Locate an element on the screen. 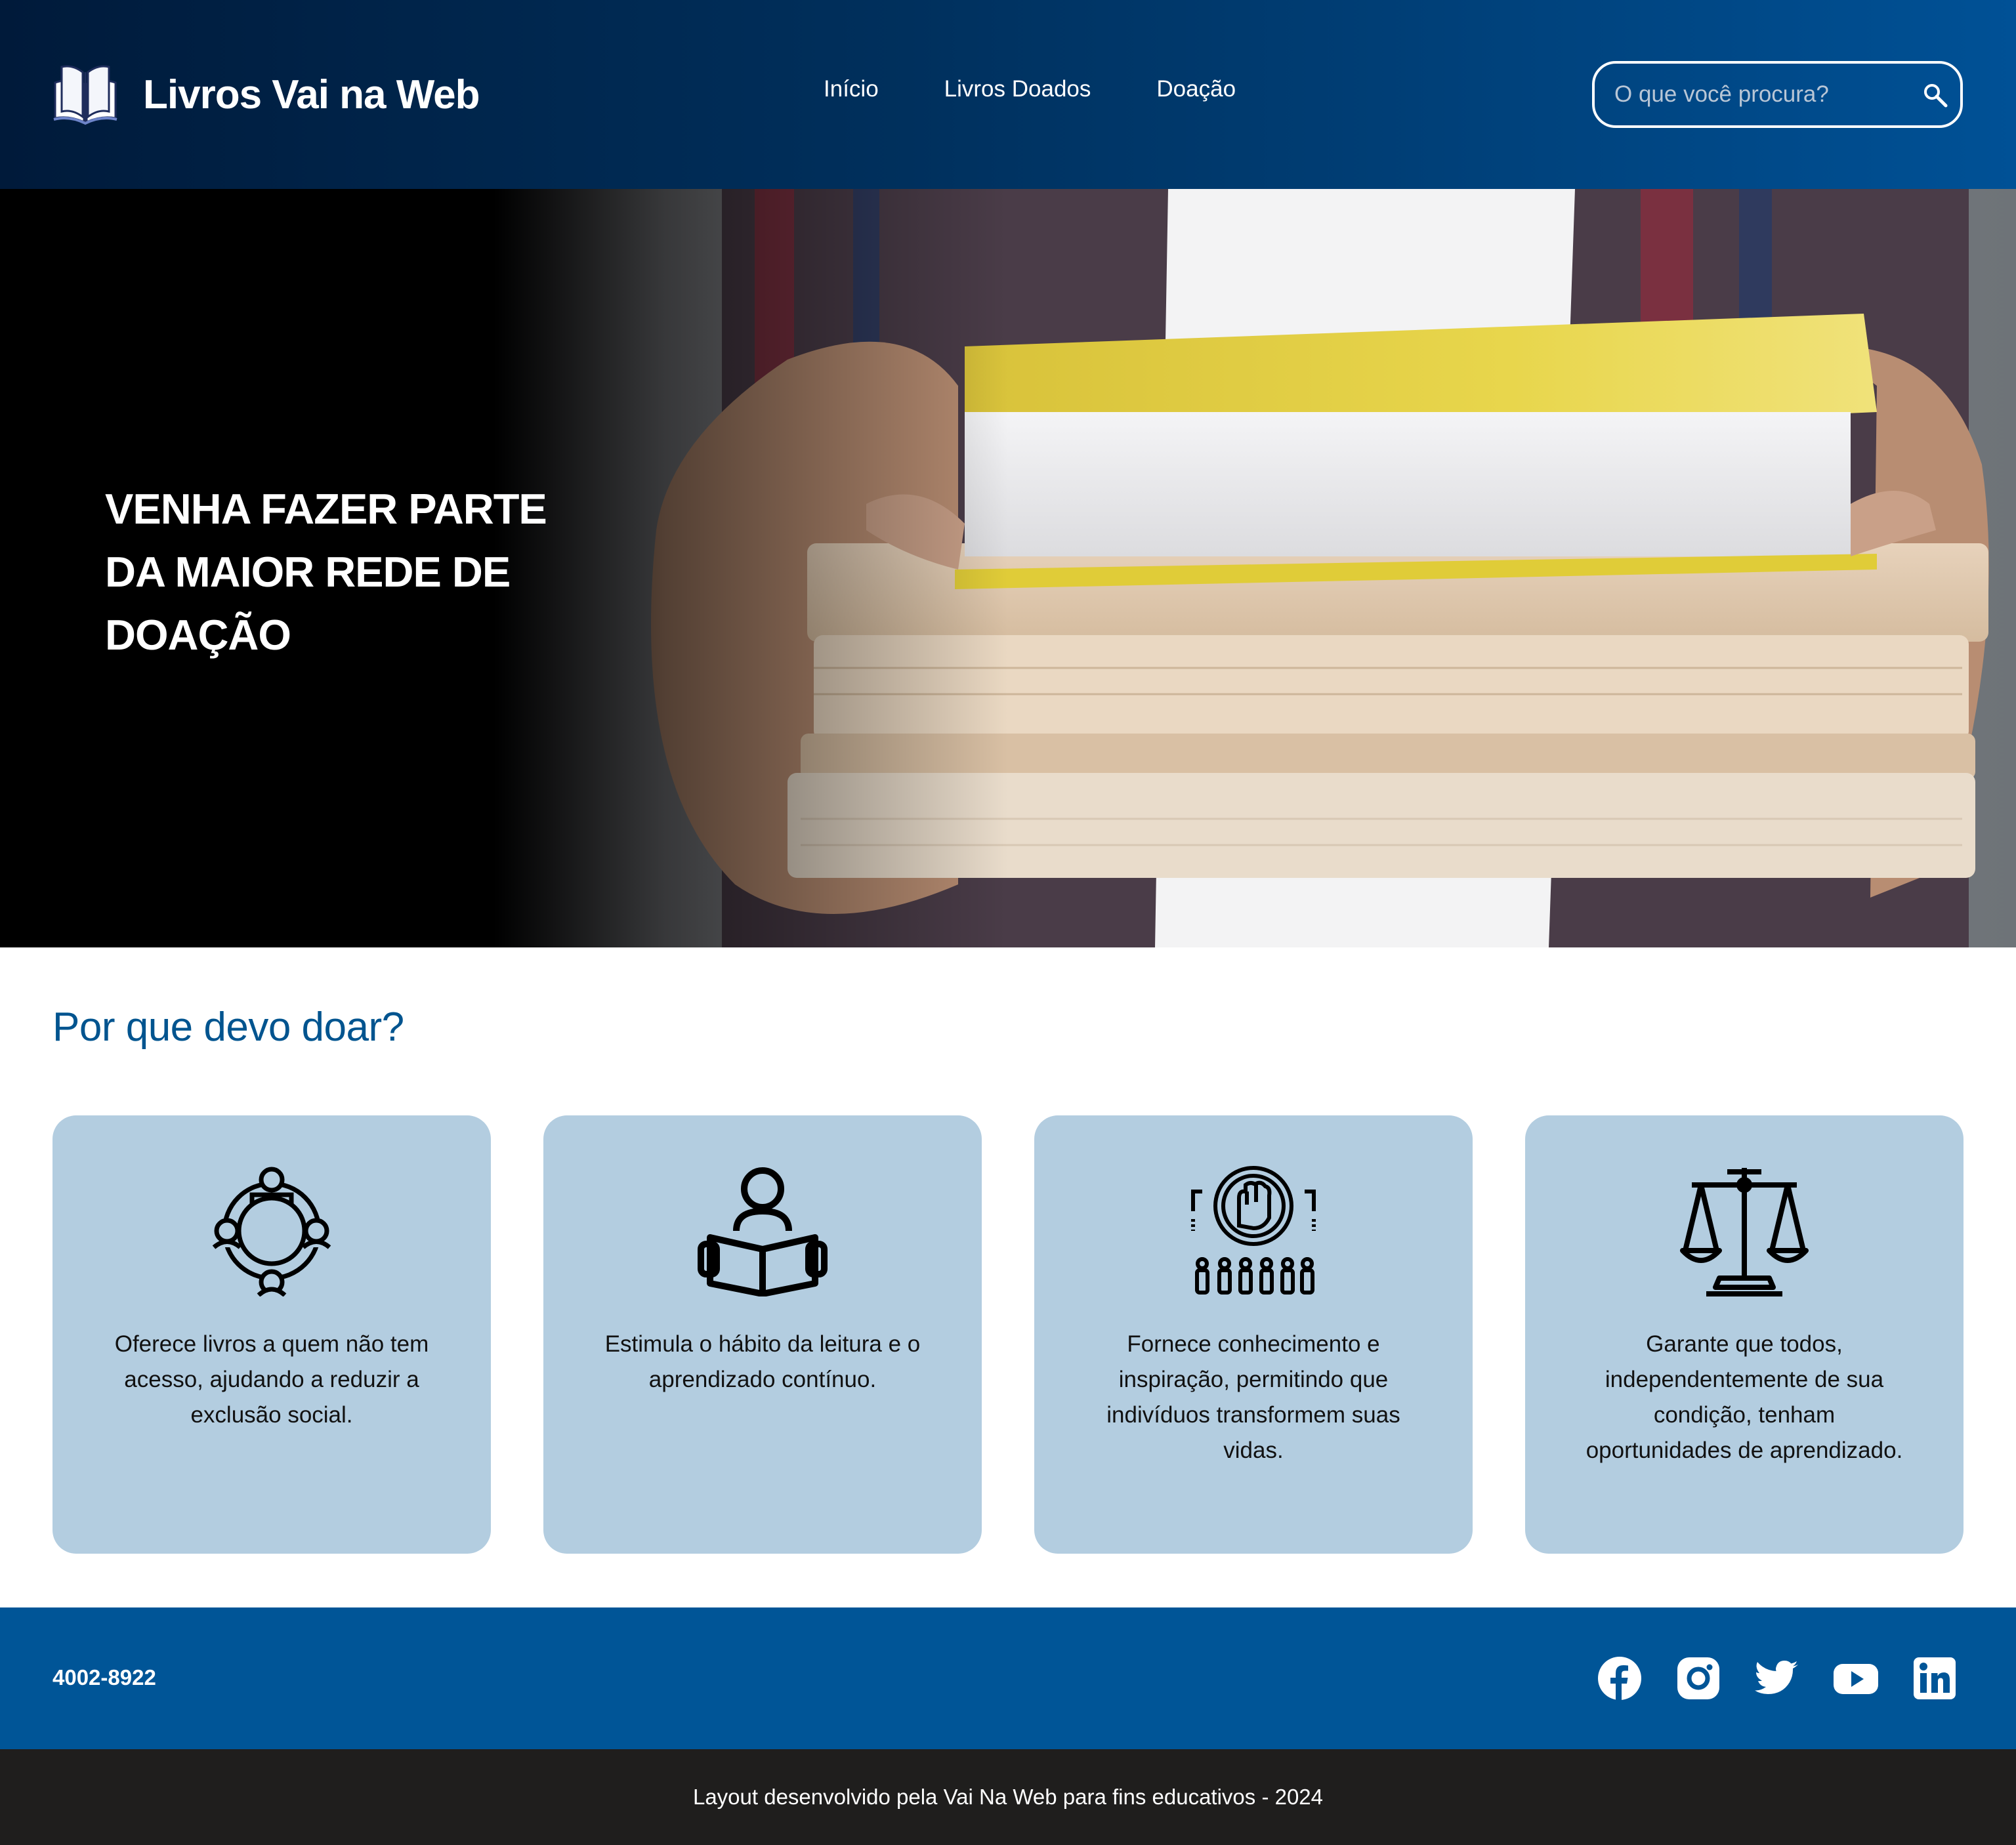  open-book-icon is located at coordinates (85, 95).